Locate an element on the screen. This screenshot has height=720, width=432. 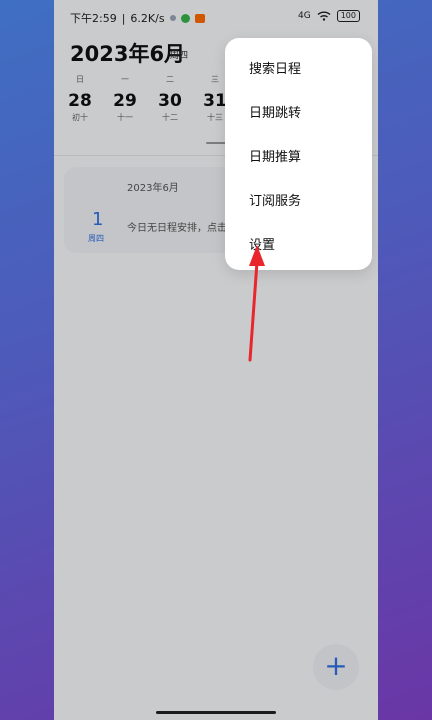
overflow-menu: 搜索日程 日期跳转 日期推算 订阅服务 设置 is located at coordinates (298, 154).